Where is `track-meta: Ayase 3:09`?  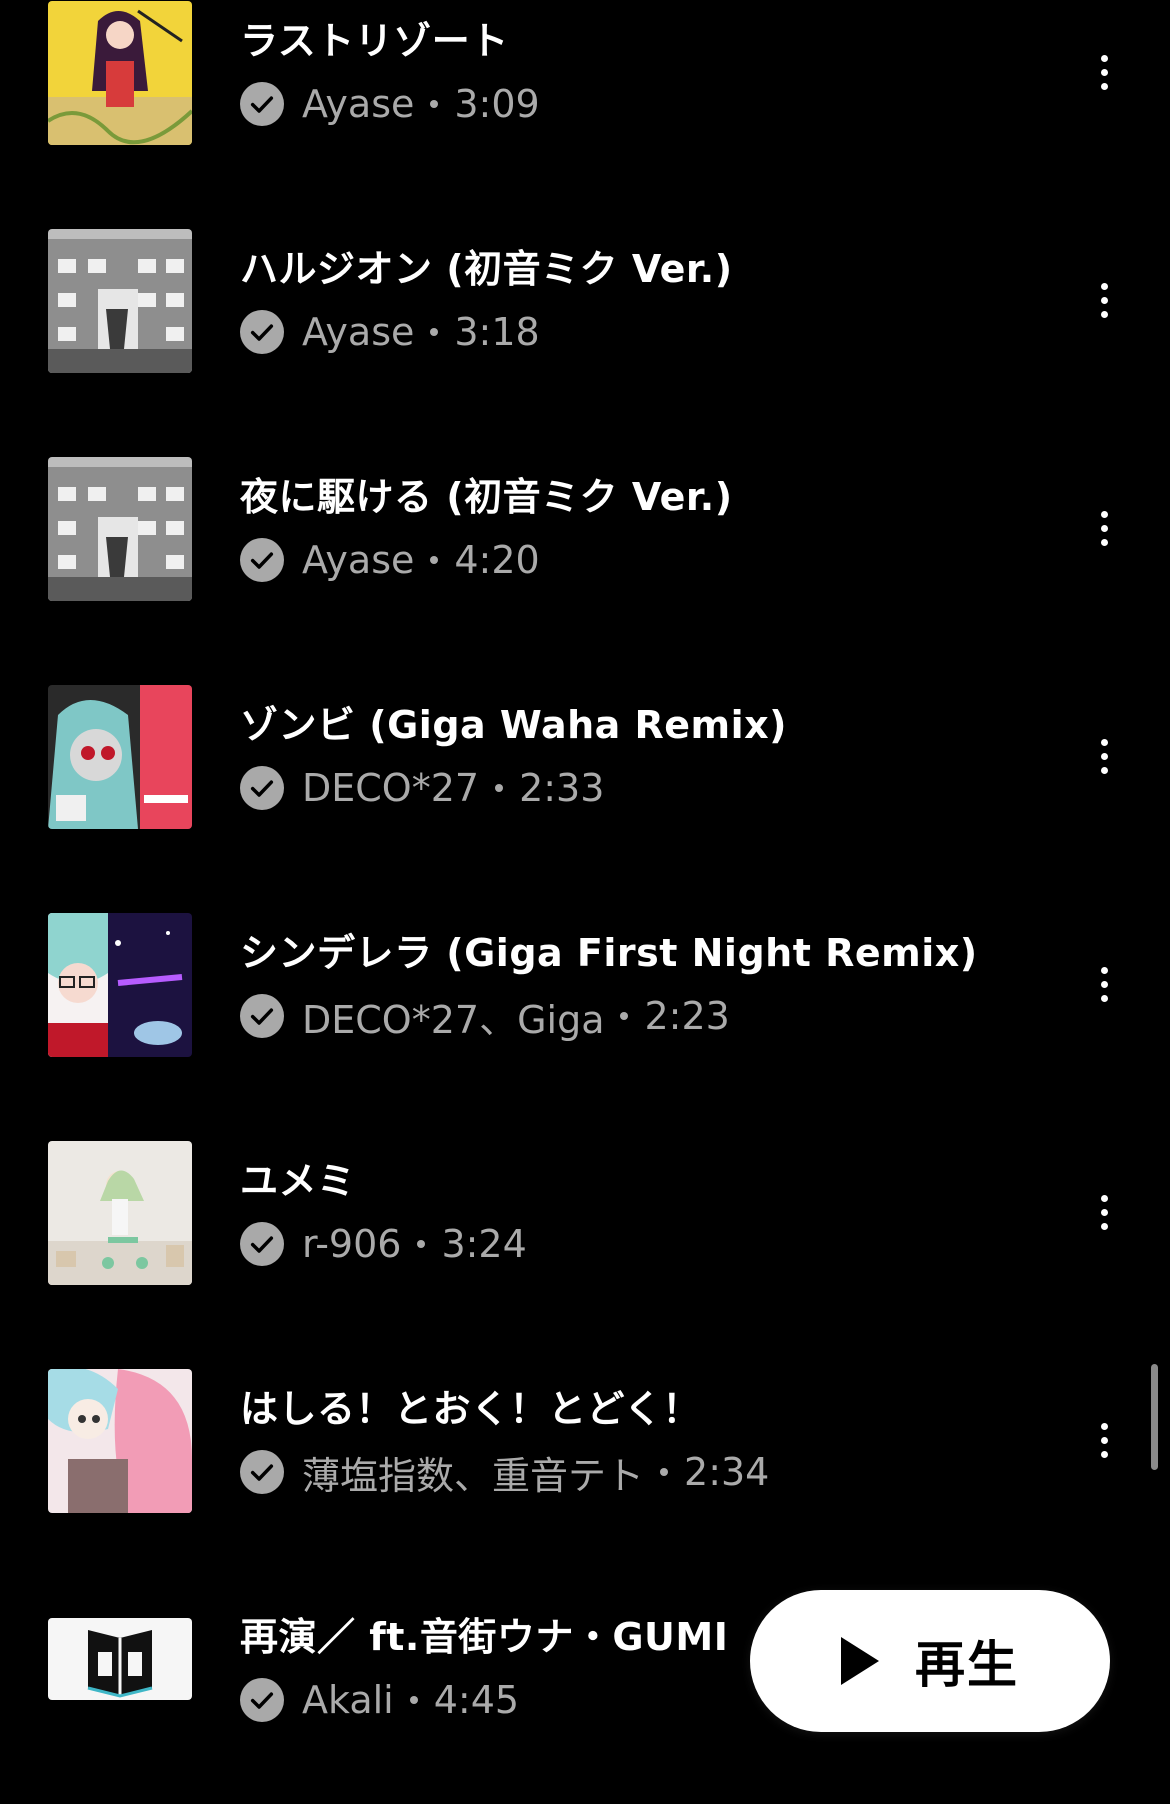 track-meta: Ayase 3:09 is located at coordinates (390, 104).